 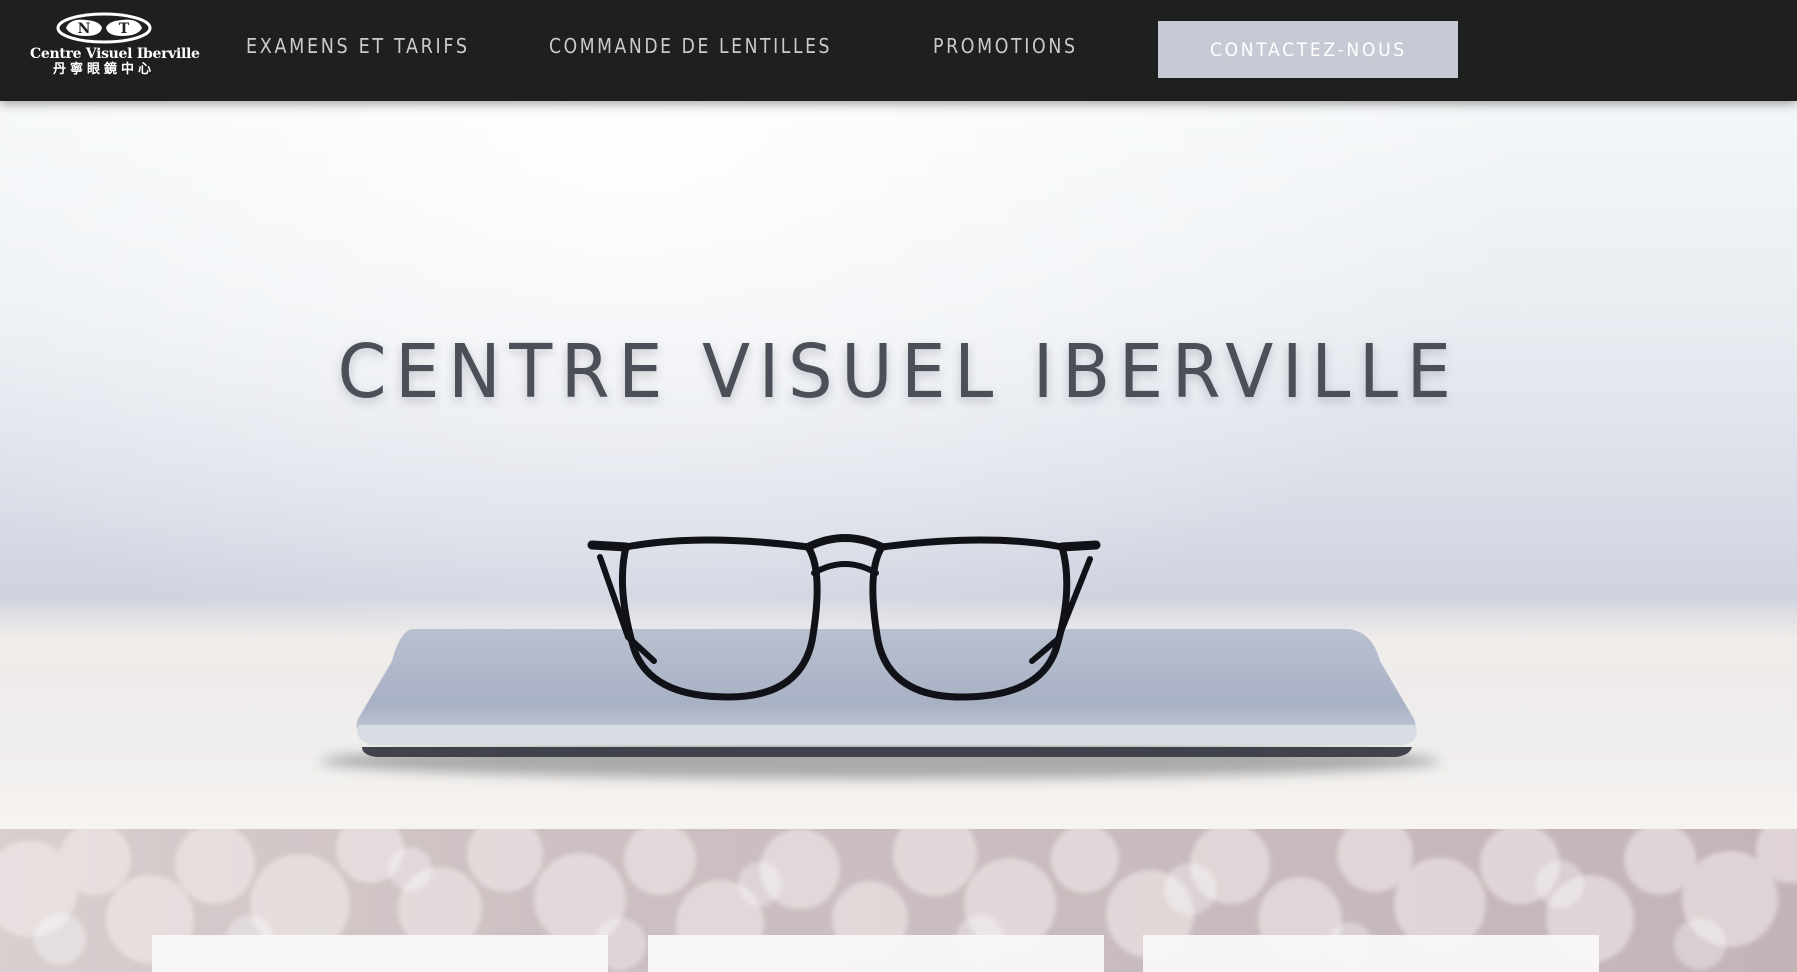 I want to click on brand-logo: N T Centre Visuel Iberville 丹寧眼鏡中心, so click(x=115, y=50).